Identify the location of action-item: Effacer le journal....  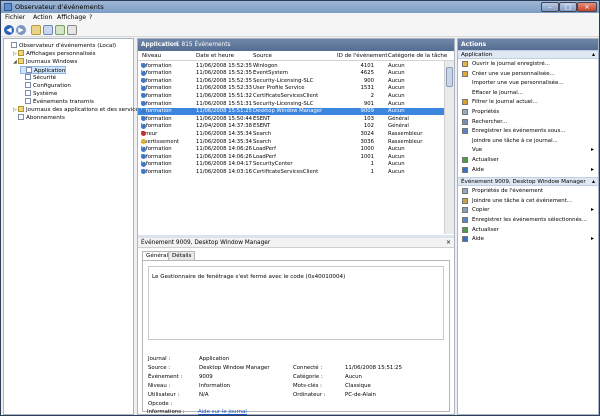
(528, 93).